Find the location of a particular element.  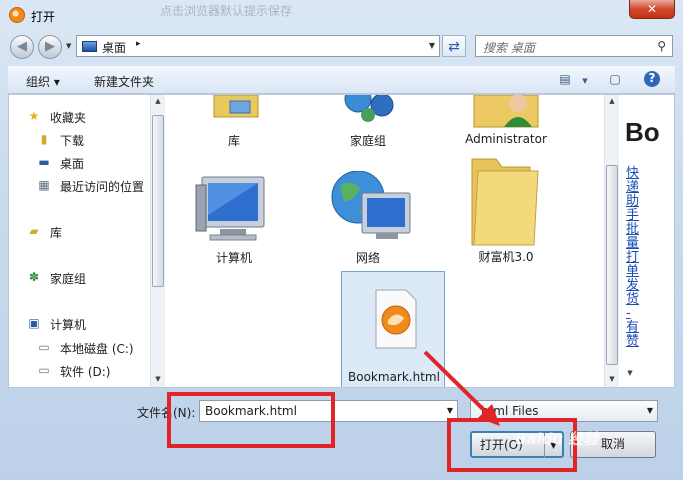

watermark: Baidu 经验 is located at coordinates (557, 439).